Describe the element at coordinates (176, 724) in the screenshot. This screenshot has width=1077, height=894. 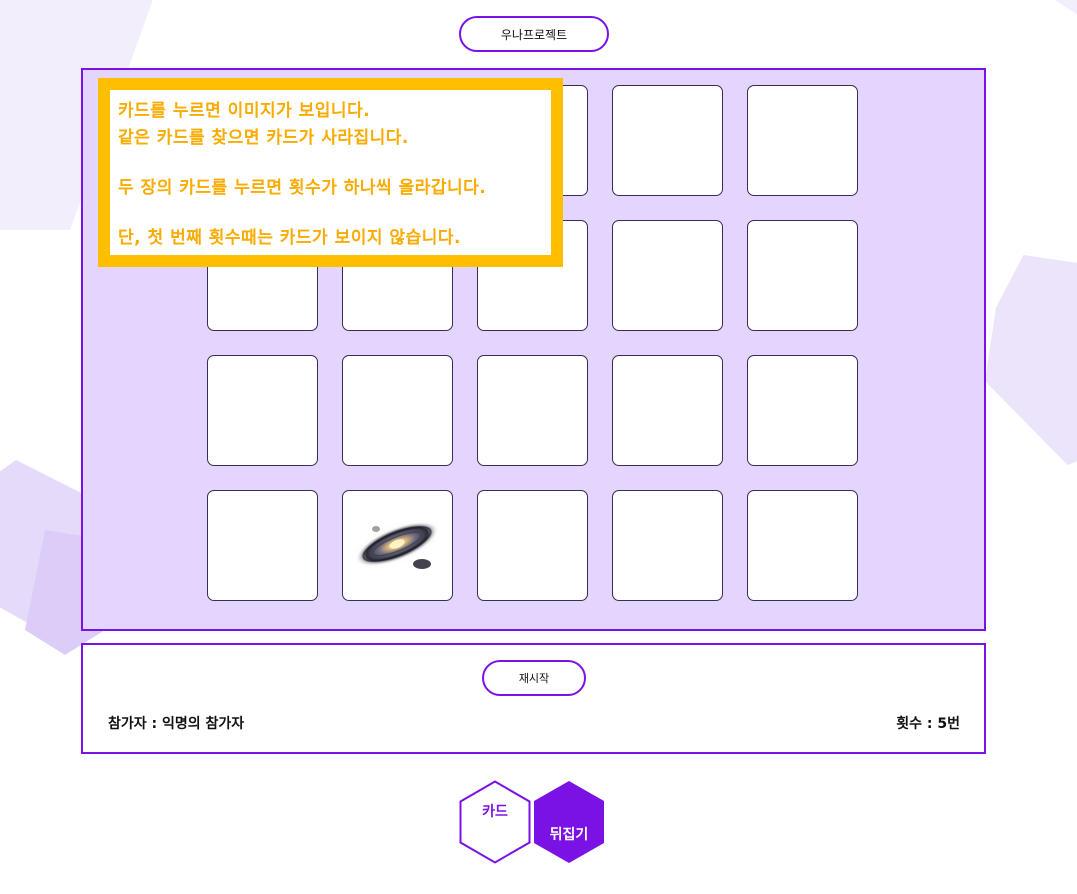
I see `participant-label: 참가자 : 익명의 참가자` at that location.